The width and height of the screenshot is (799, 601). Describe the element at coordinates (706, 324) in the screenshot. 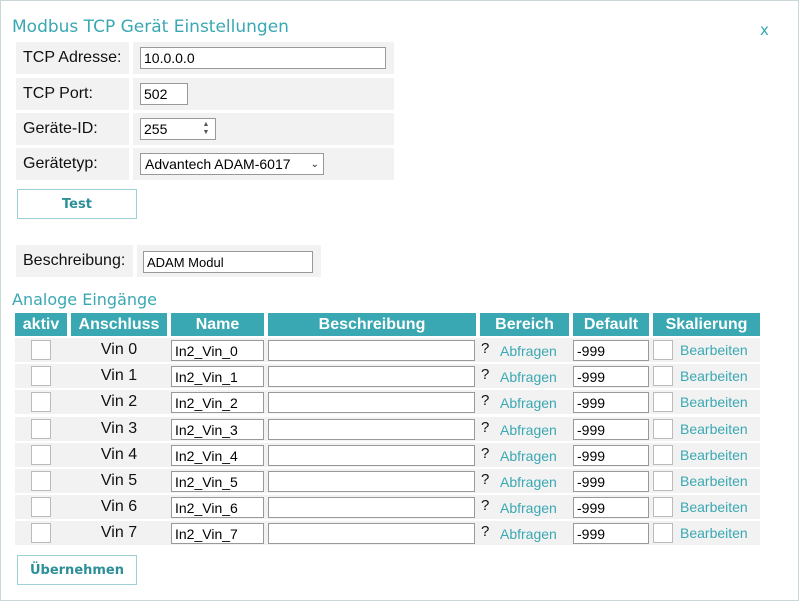

I see `column-header-skalierung: Skalierung` at that location.